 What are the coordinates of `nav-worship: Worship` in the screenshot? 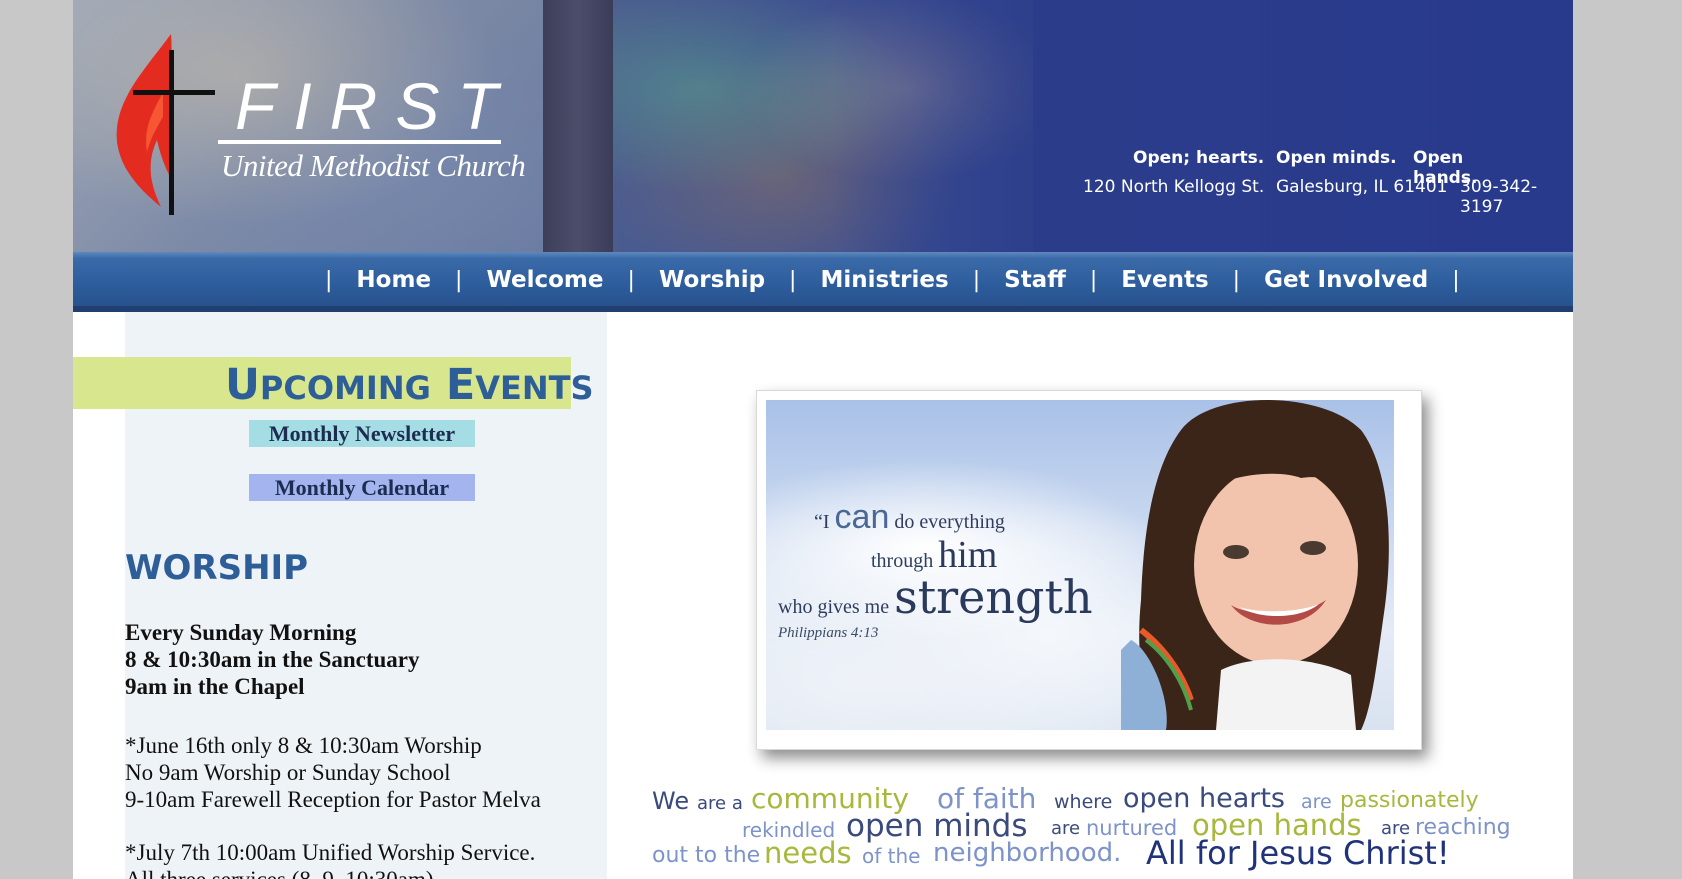 It's located at (712, 280).